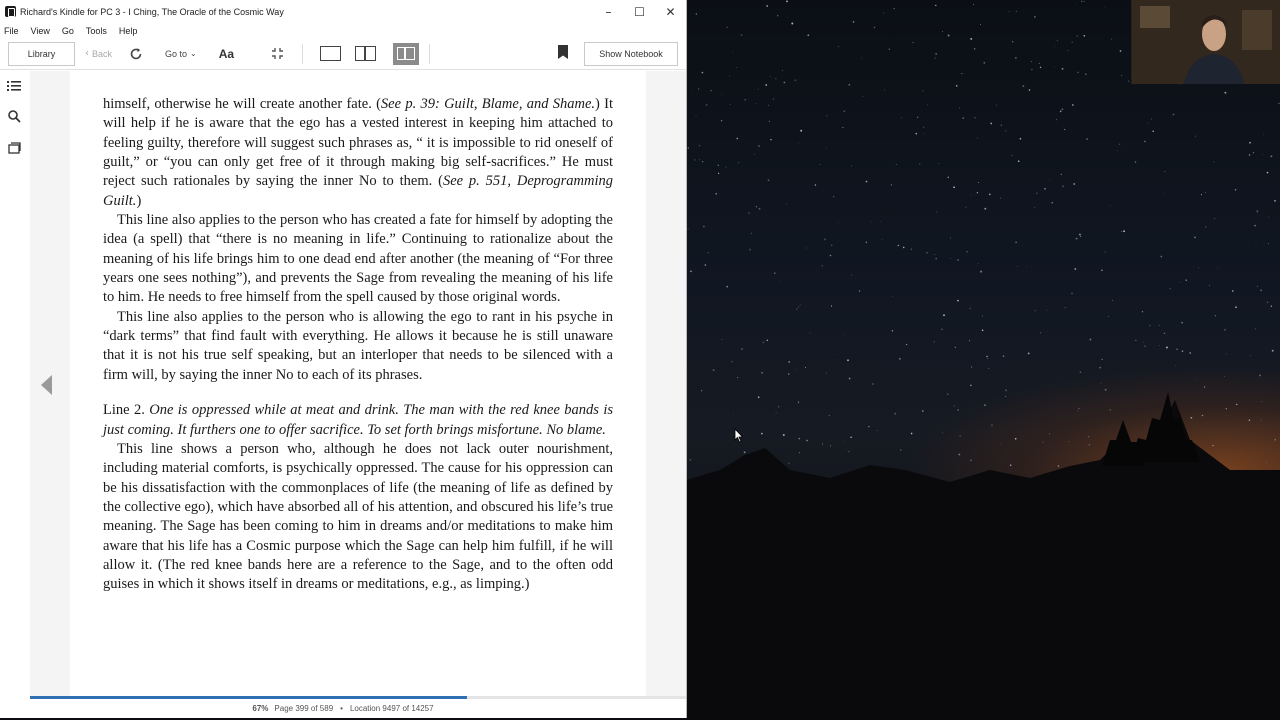 The image size is (1280, 720). Describe the element at coordinates (343, 54) in the screenshot. I see `toolbar: Library ‹ Back Go to ⌄ Aa Show Notebook` at that location.